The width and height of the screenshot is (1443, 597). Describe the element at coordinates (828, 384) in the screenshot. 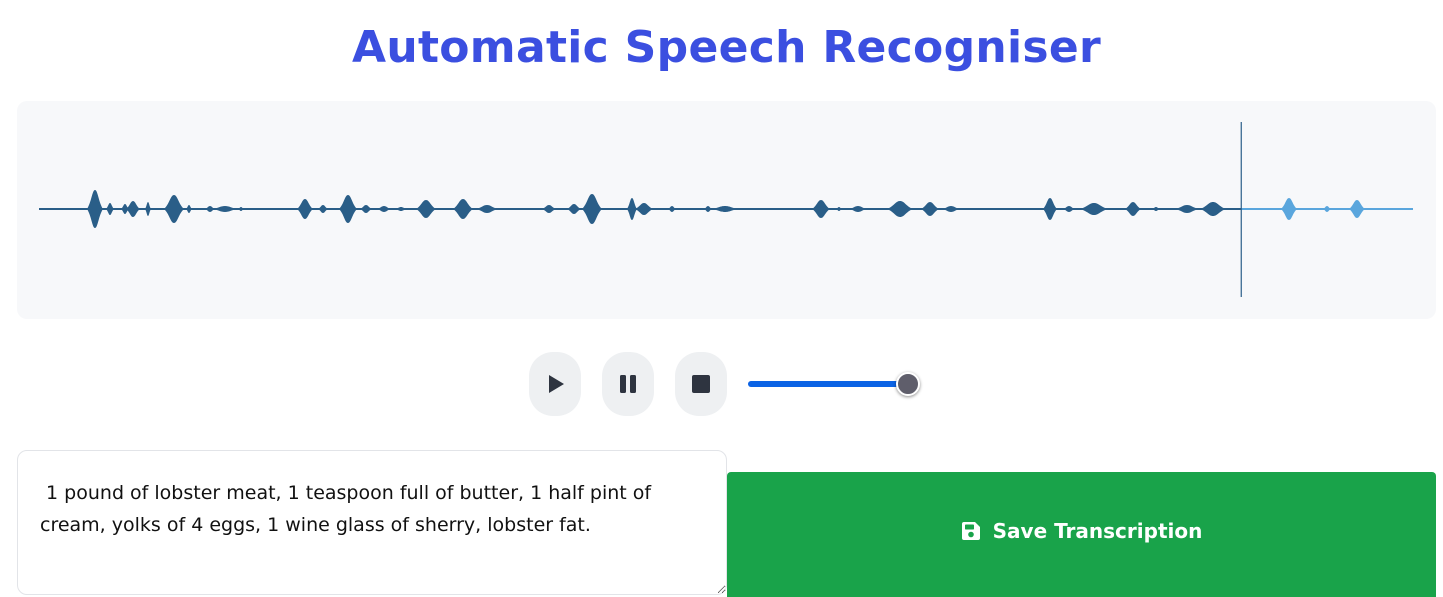

I see `volume-slider-fill` at that location.